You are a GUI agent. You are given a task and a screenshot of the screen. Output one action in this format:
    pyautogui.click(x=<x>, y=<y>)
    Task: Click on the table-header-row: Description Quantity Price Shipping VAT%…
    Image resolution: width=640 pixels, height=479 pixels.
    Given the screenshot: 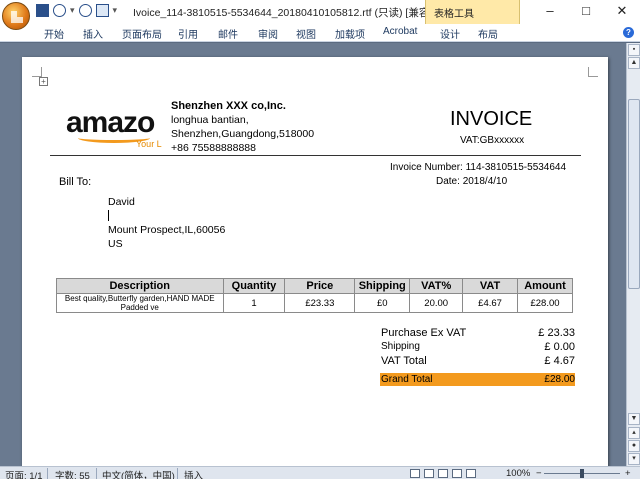 What is the action you would take?
    pyautogui.click(x=314, y=286)
    